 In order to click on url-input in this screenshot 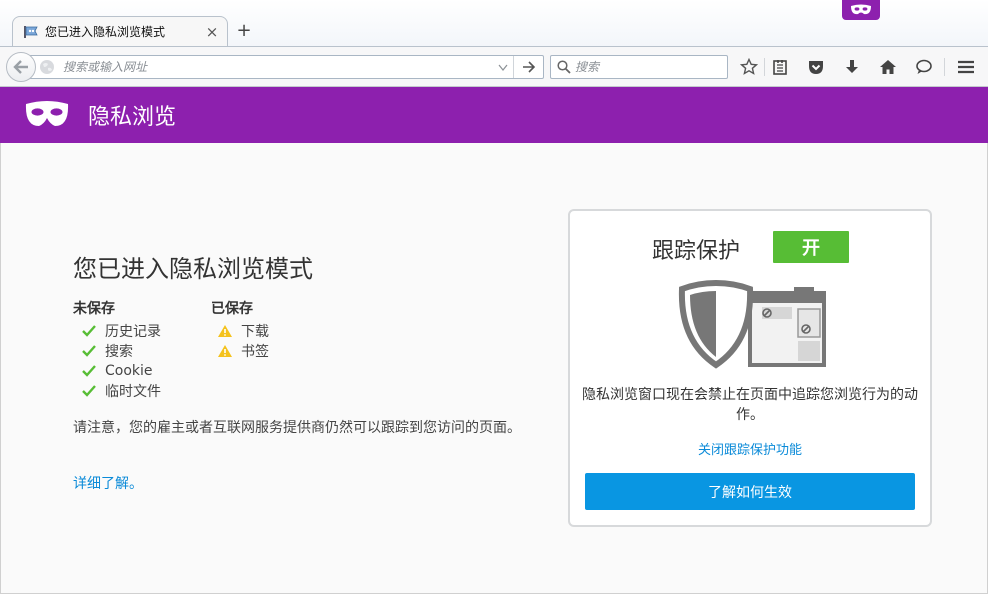, I will do `click(278, 67)`.